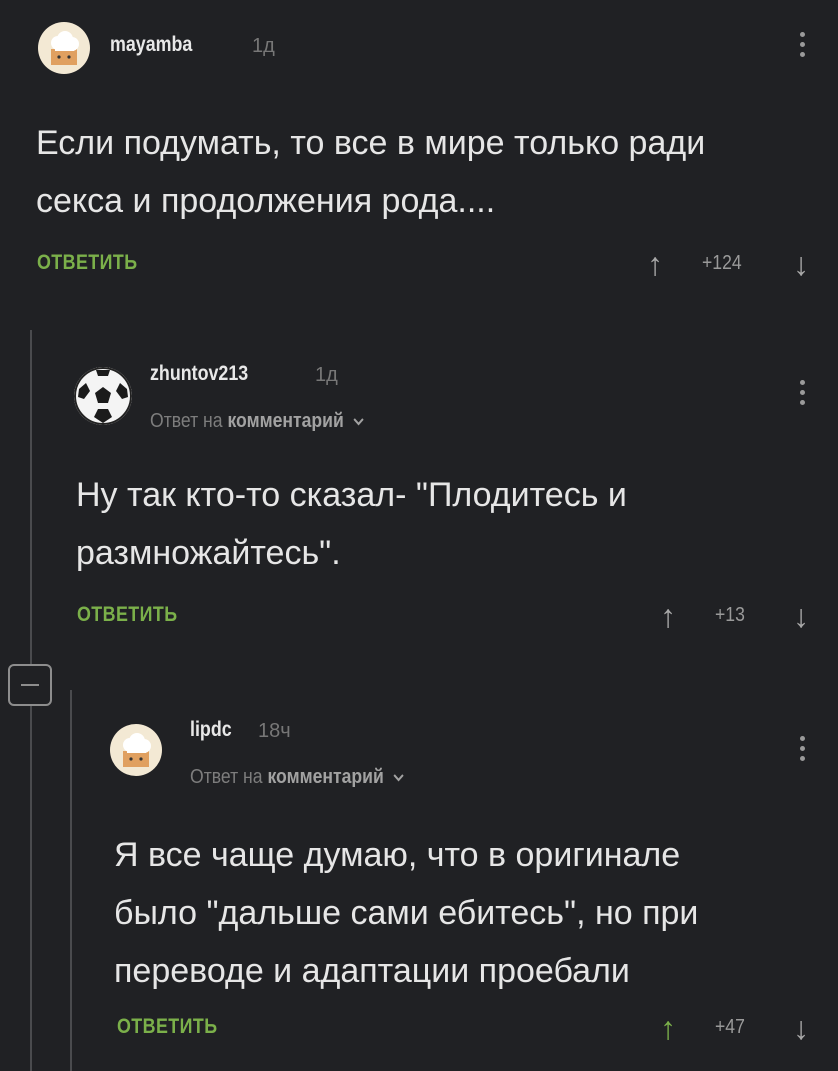  I want to click on comment-line: Если подумать, то все в мире только ради, so click(371, 143).